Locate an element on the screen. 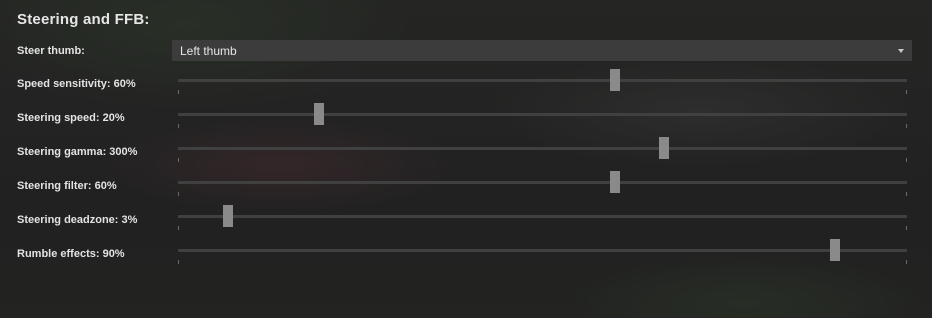 Image resolution: width=932 pixels, height=318 pixels. speed-sensitivity-label: Speed sensitivity: 60% is located at coordinates (76, 84).